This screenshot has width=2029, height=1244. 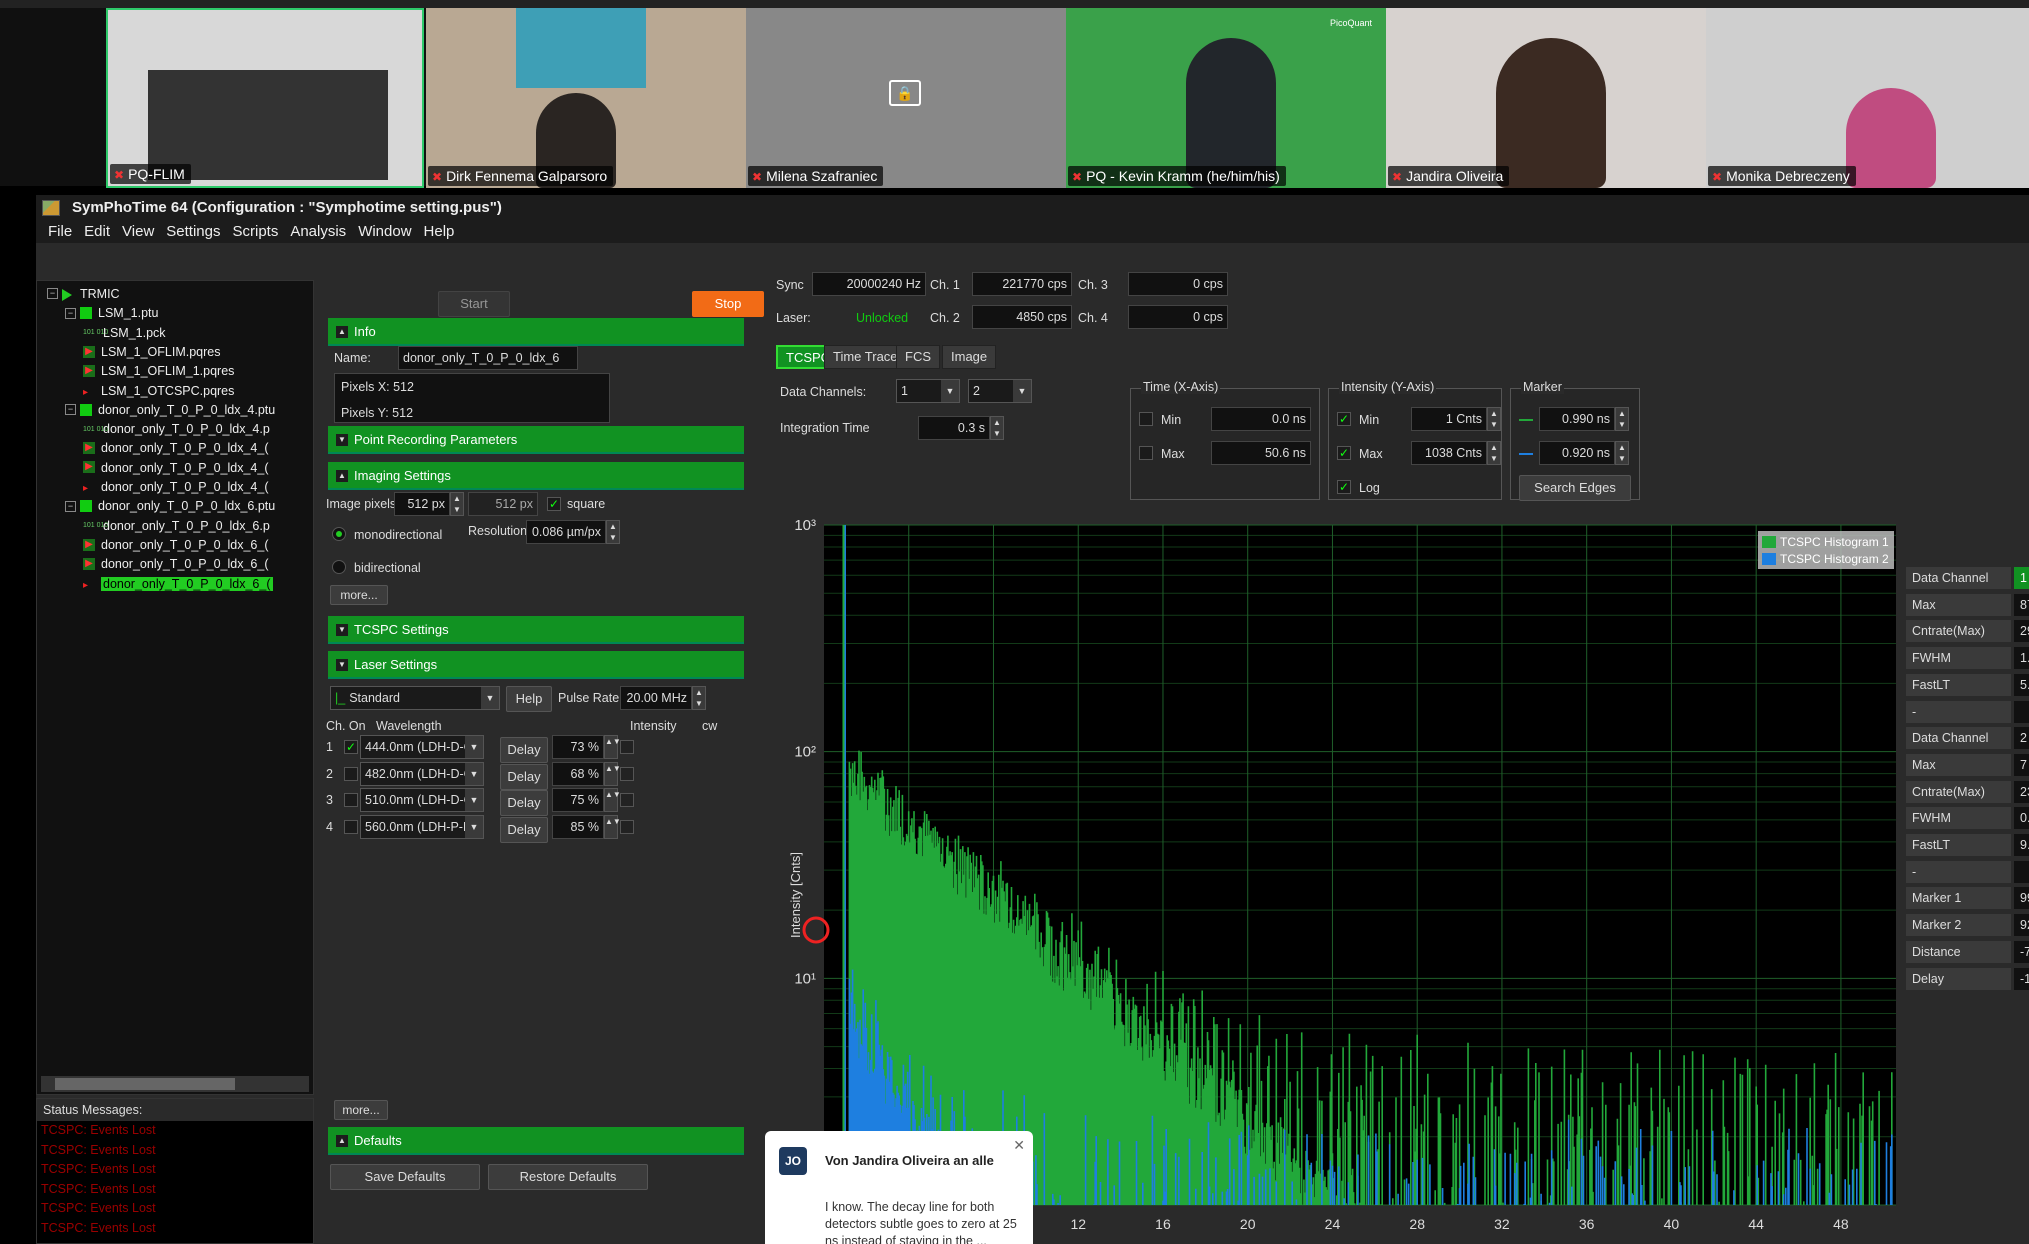 What do you see at coordinates (176, 429) in the screenshot?
I see `tree-item: 101 010donor_only_T_0_P_0_ldx_4.p` at bounding box center [176, 429].